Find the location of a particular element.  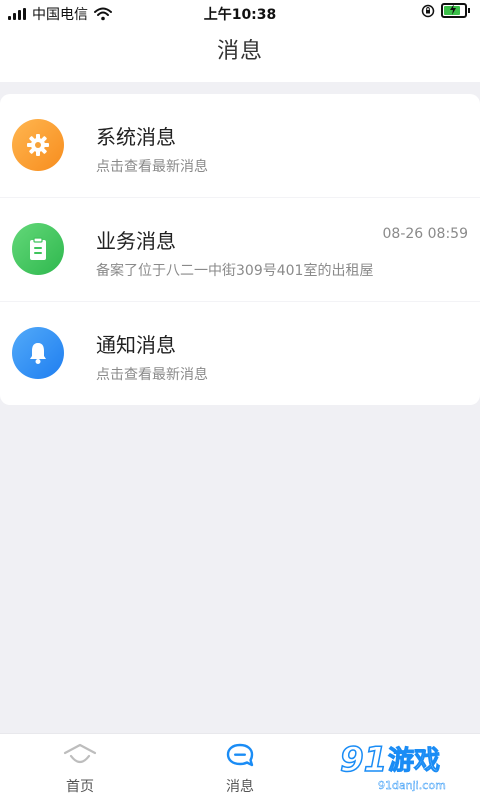

clipboard-icon is located at coordinates (38, 248).